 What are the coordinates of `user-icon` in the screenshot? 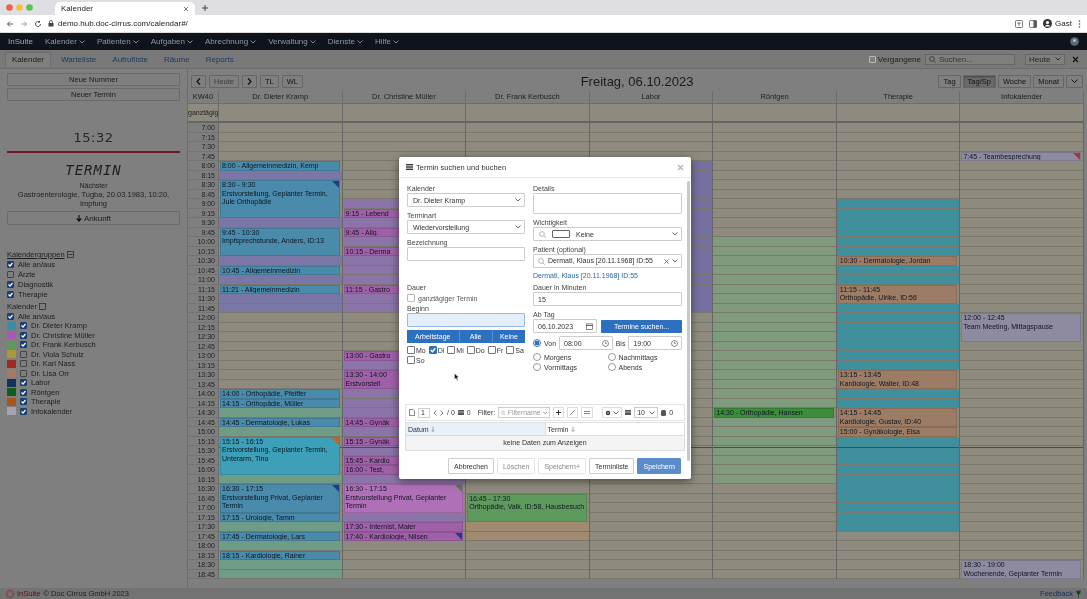 It's located at (1074, 41).